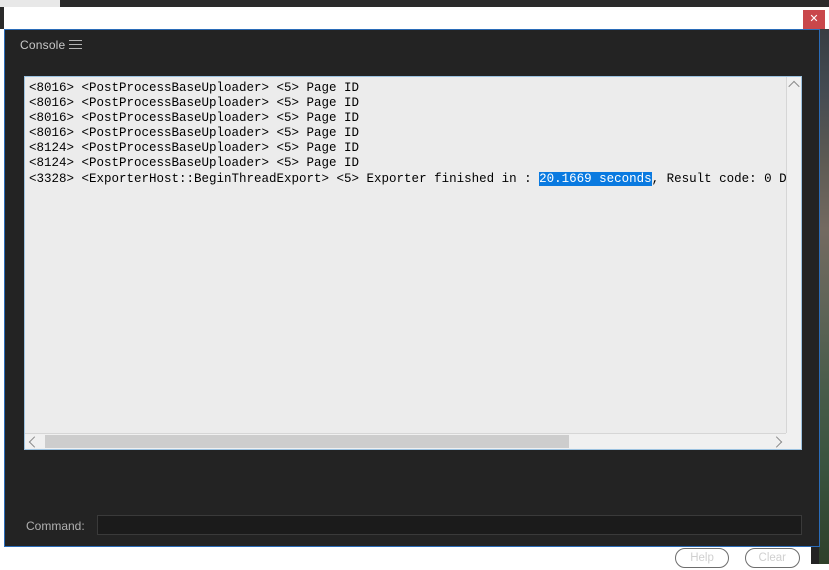  Describe the element at coordinates (824, 296) in the screenshot. I see `background-window-right-preview` at that location.